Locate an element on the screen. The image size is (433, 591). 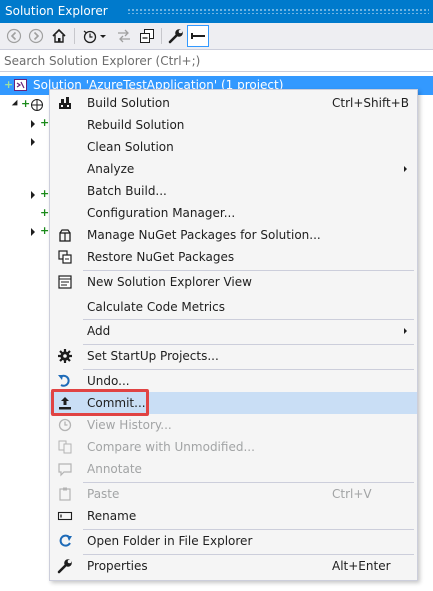
menu-item-clean-solution: Clean Solution is located at coordinates (233, 147).